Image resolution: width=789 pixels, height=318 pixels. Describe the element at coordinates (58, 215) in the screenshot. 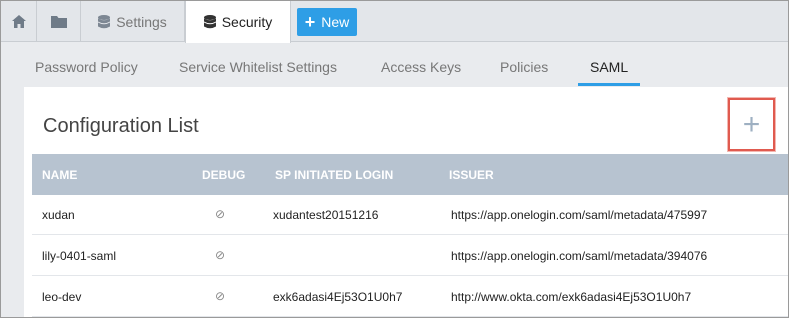

I see `cell-name: xudan` at that location.